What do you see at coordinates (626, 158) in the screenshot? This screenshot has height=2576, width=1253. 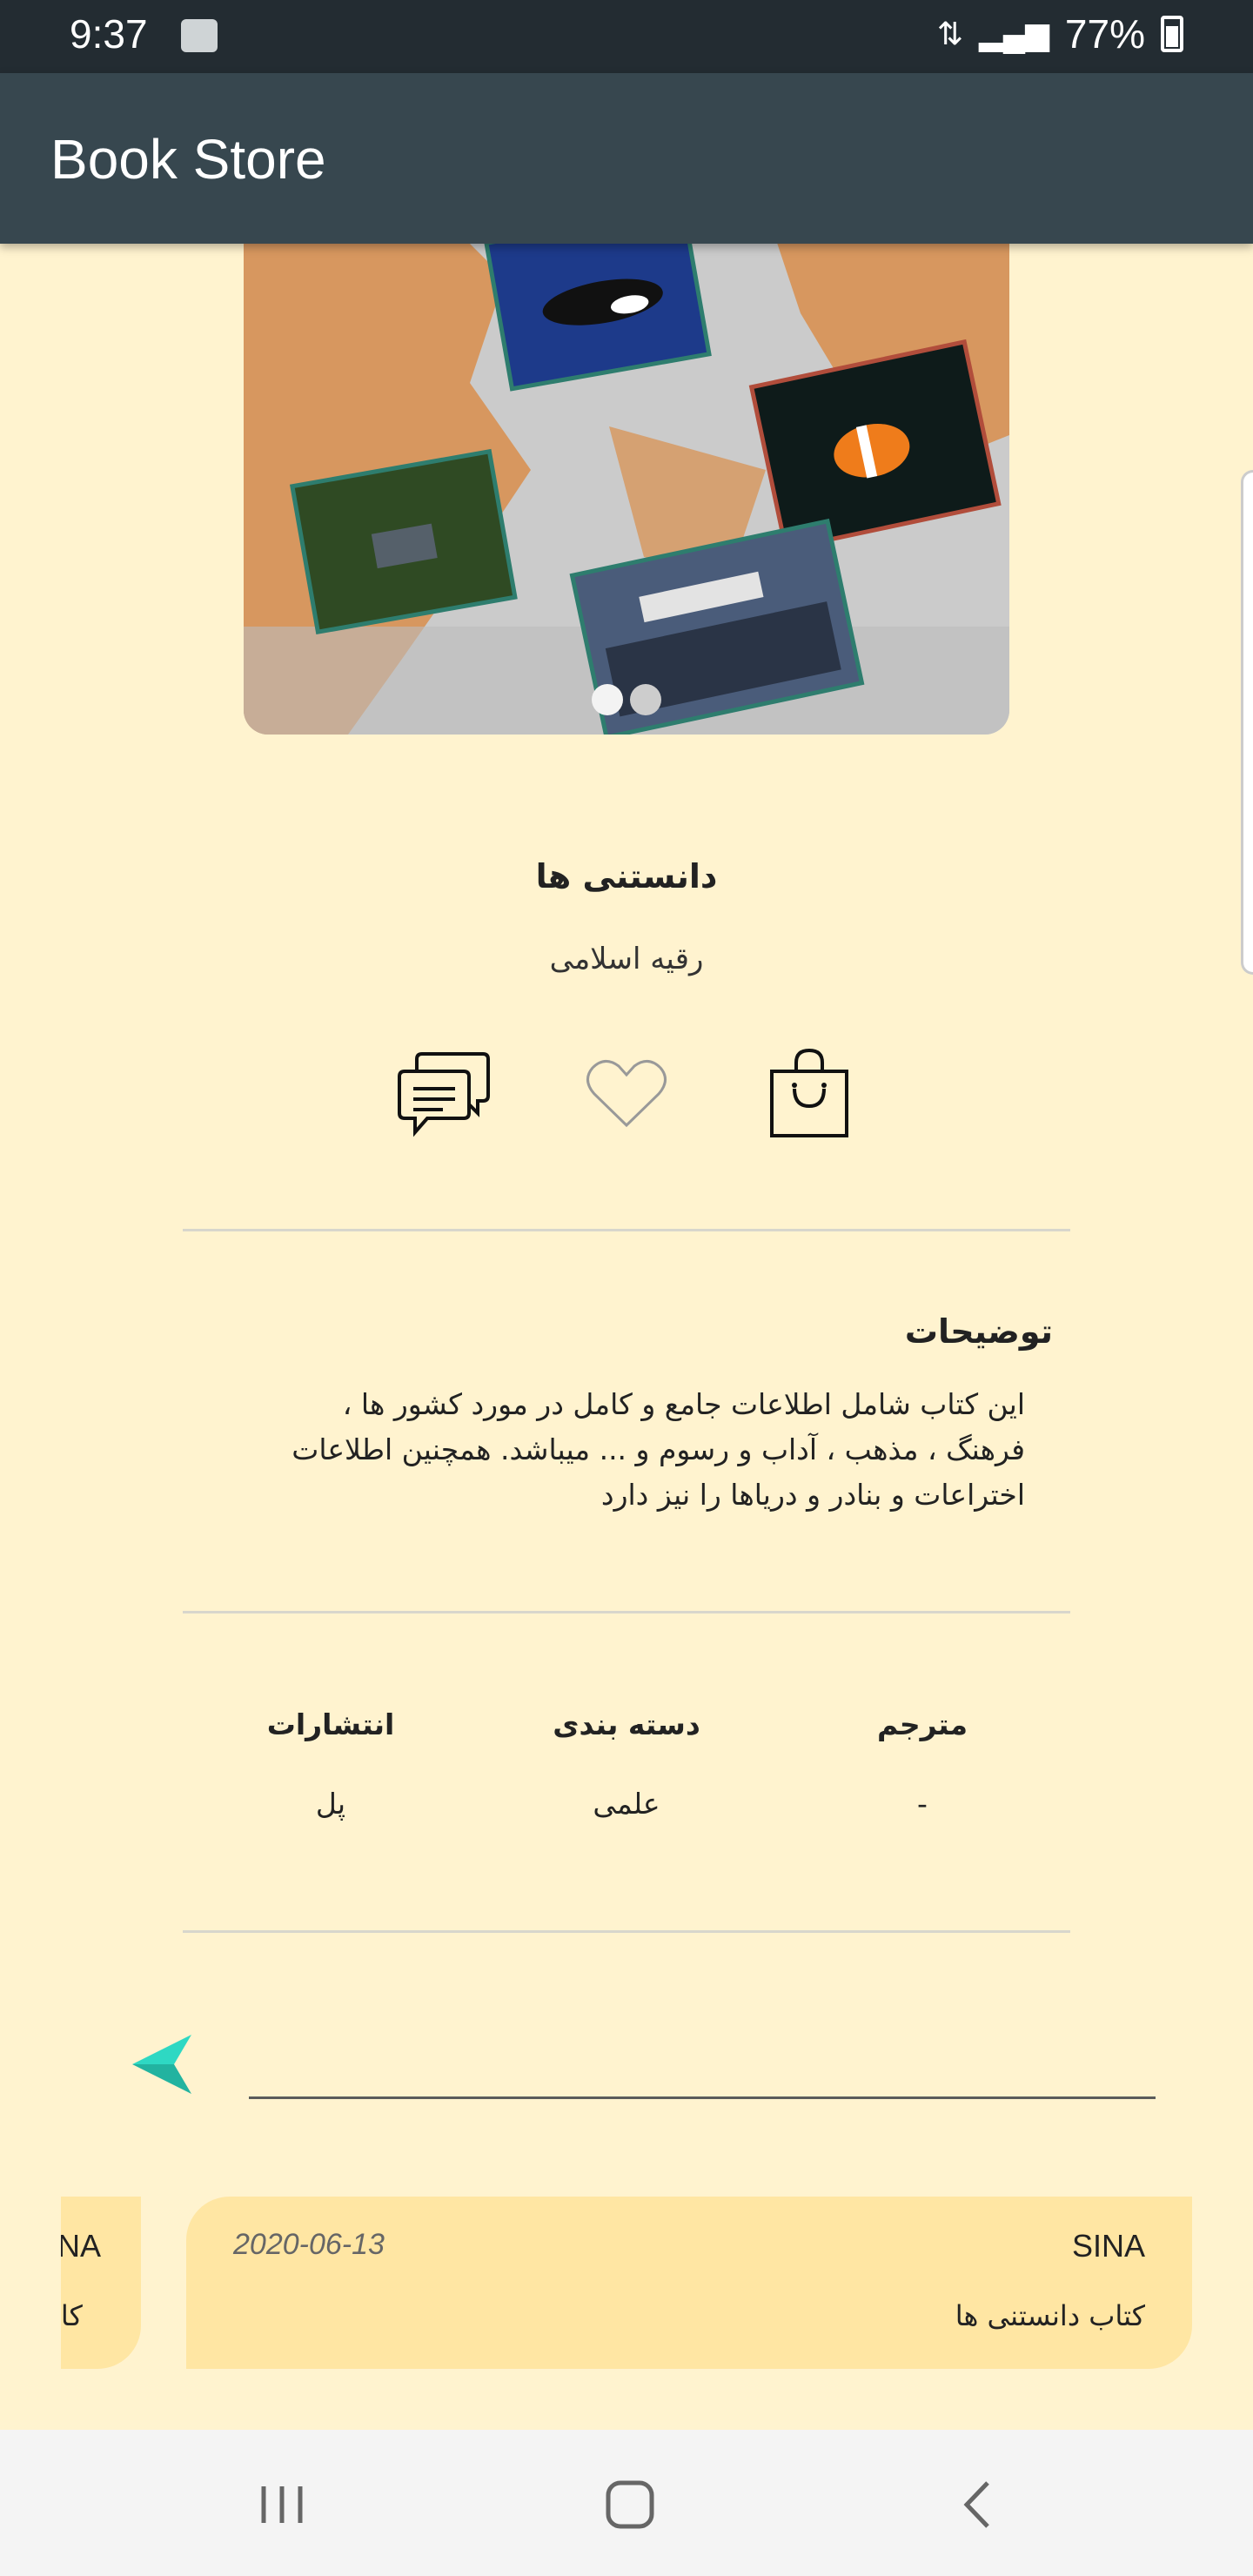 I see `app-bar: Book Store` at bounding box center [626, 158].